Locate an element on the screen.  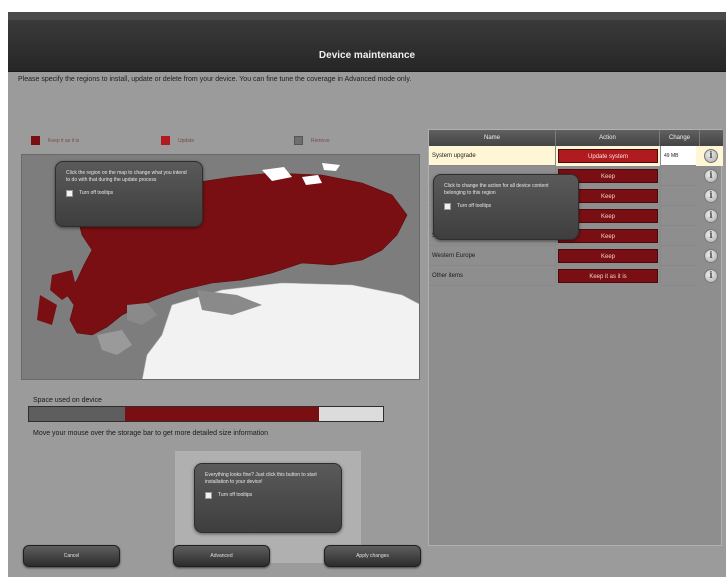
top-band is located at coordinates (367, 16).